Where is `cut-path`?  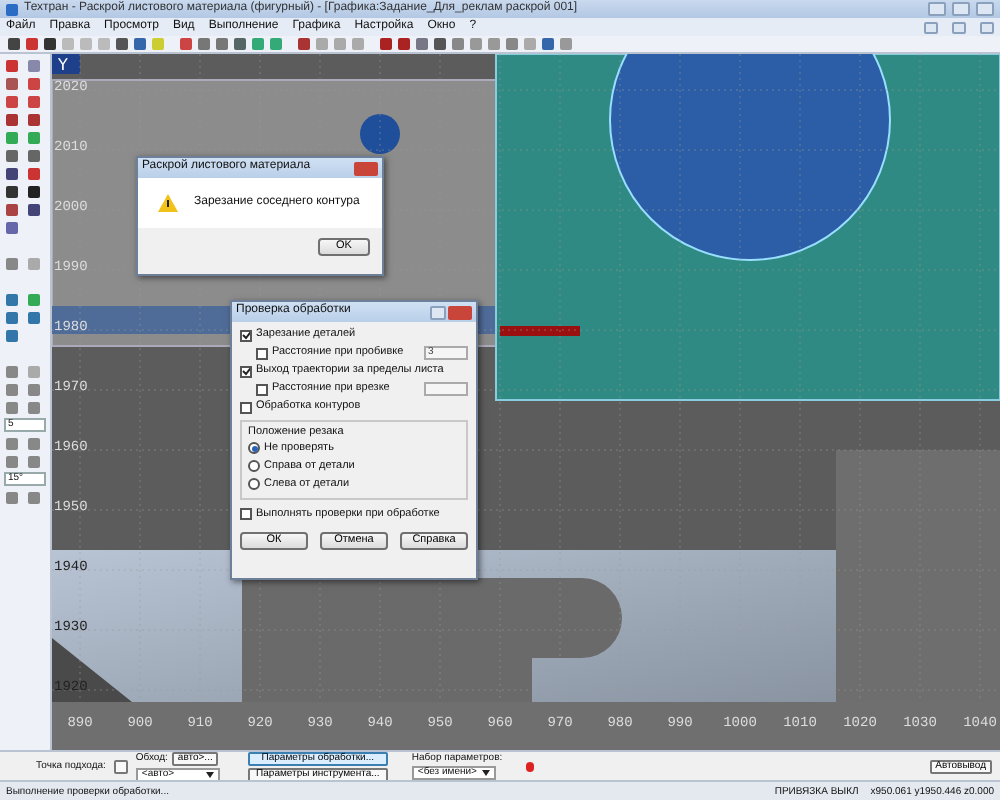
cut-path is located at coordinates (540, 331).